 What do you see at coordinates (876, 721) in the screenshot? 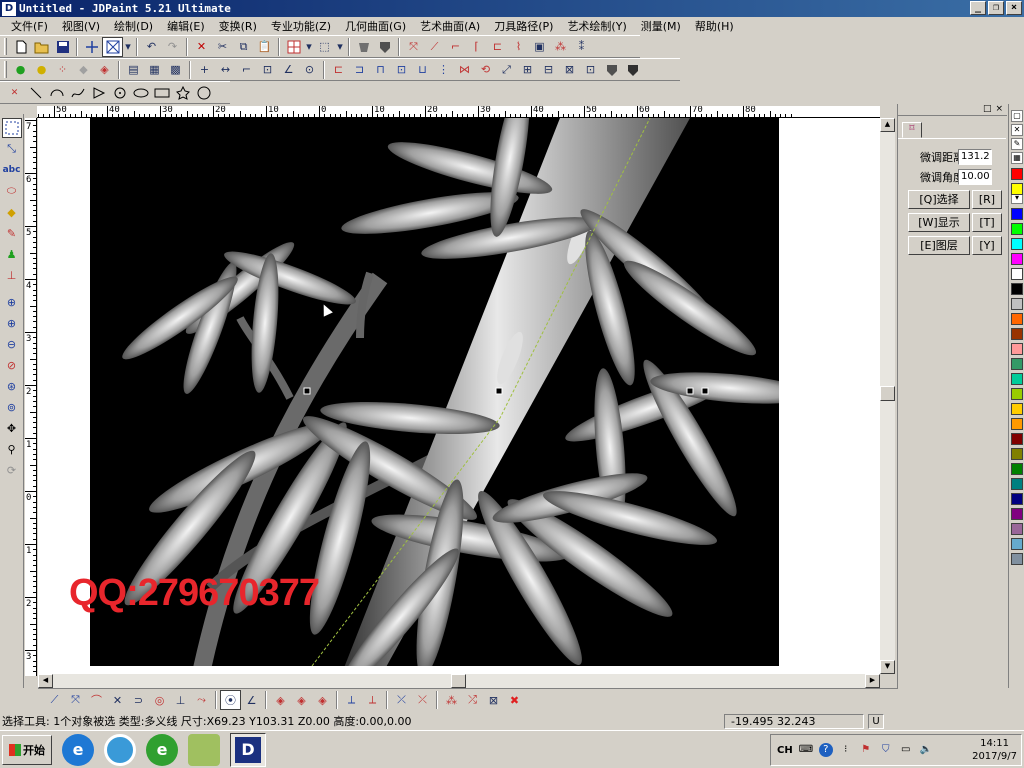
I see `unit-indicator: U` at bounding box center [876, 721].